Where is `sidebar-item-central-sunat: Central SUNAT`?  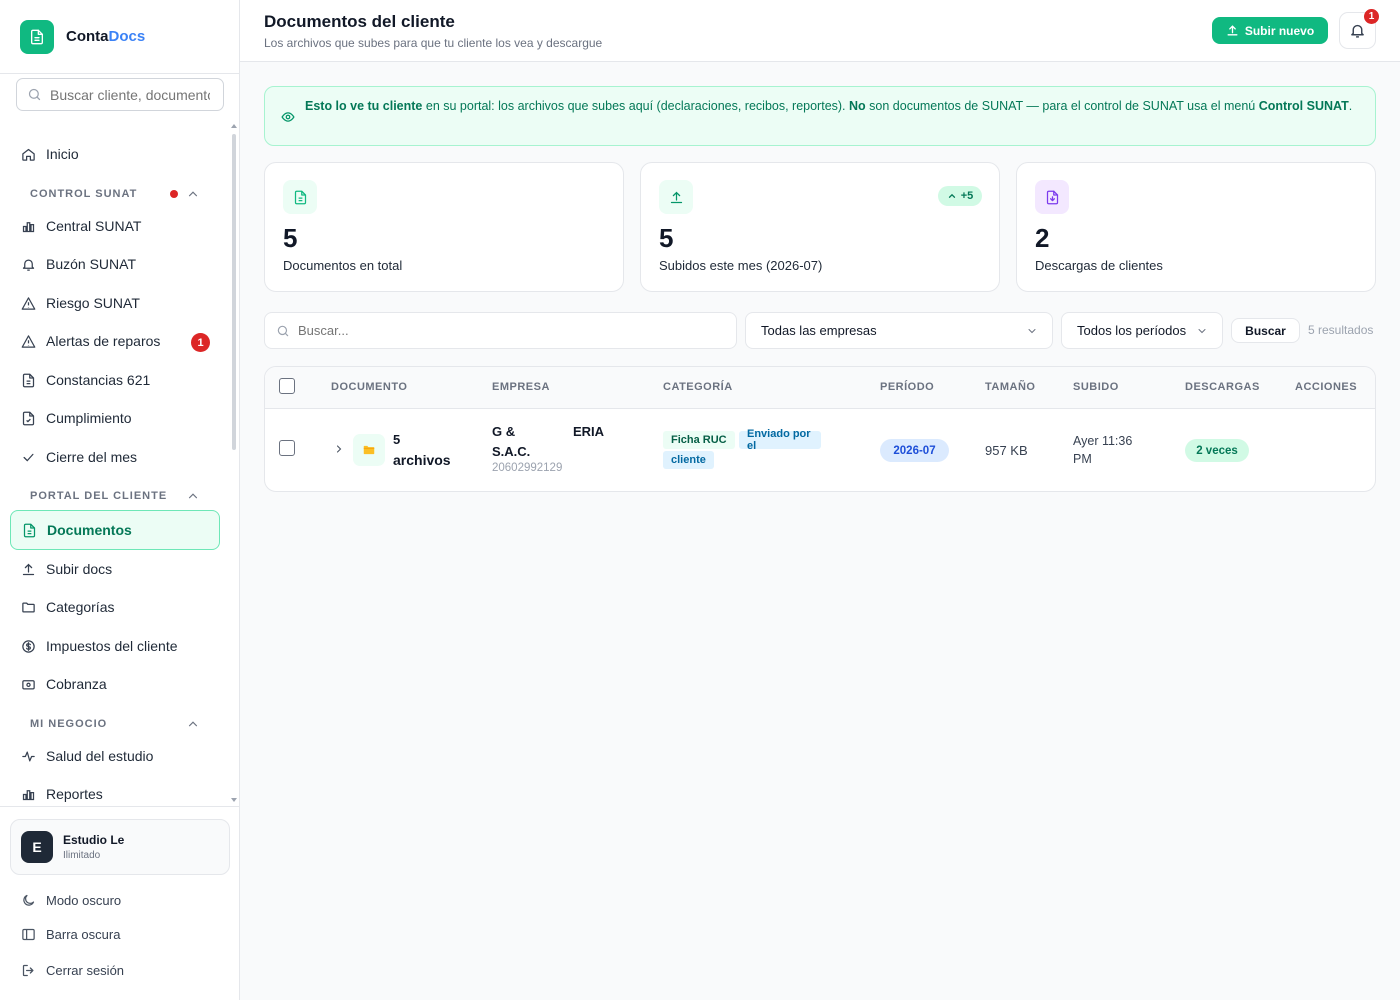
sidebar-item-central-sunat: Central SUNAT is located at coordinates (115, 226).